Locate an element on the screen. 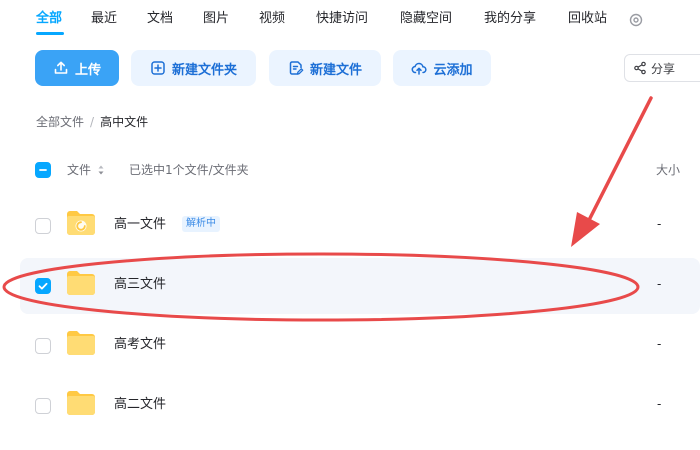 This screenshot has height=450, width=700. file-row: 高一文件 解析中 - is located at coordinates (360, 226).